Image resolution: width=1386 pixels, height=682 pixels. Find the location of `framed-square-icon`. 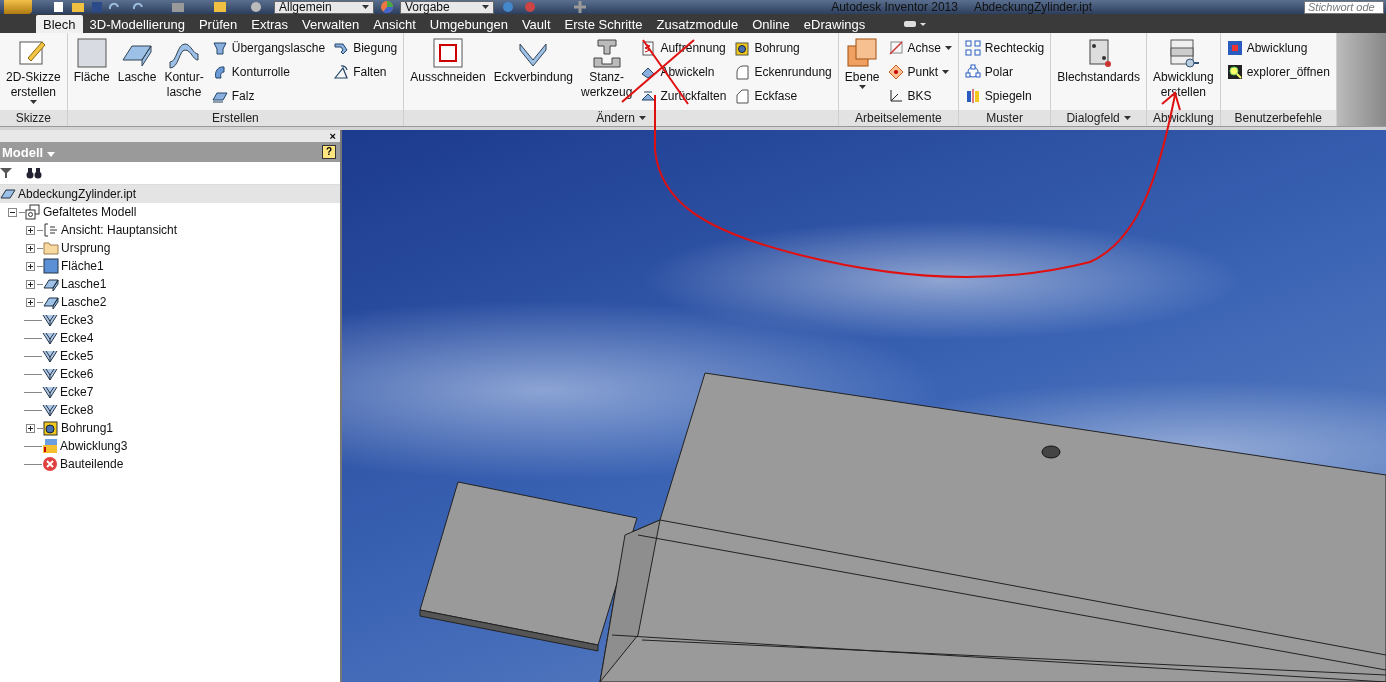

framed-square-icon is located at coordinates (1234, 48).